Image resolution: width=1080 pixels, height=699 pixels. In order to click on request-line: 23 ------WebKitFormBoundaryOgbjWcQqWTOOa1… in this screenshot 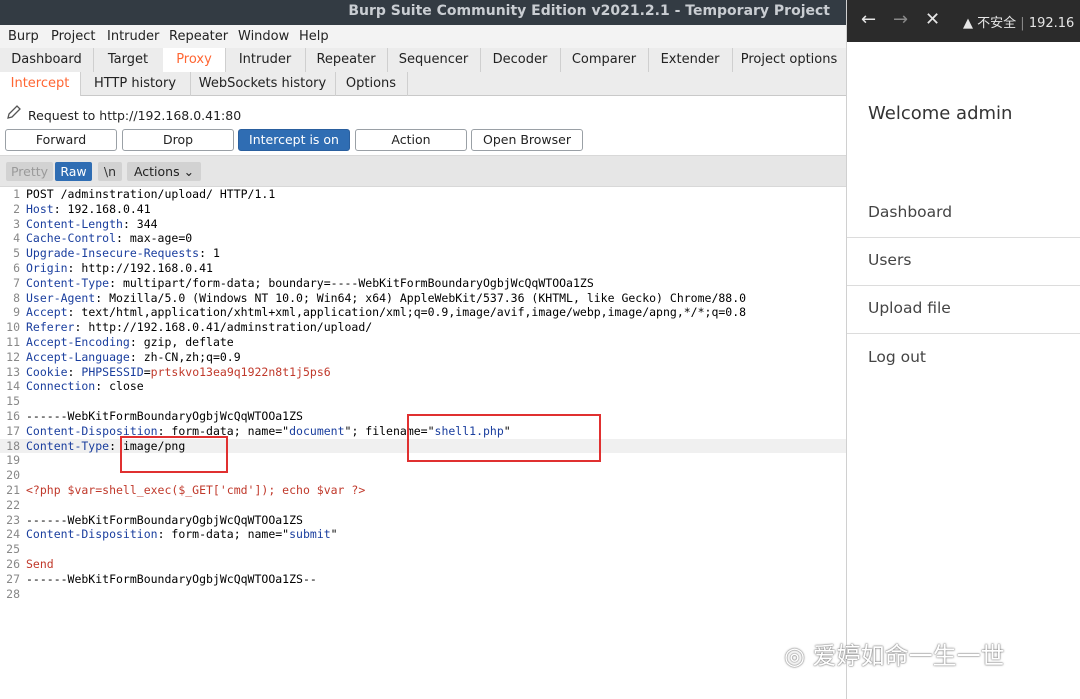, I will do `click(423, 520)`.